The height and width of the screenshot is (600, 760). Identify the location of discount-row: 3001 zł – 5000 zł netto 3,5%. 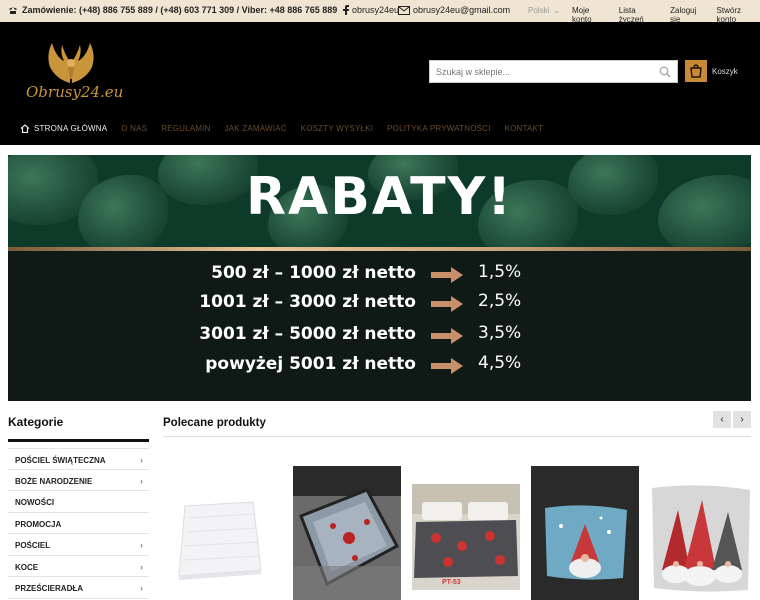
(379, 335).